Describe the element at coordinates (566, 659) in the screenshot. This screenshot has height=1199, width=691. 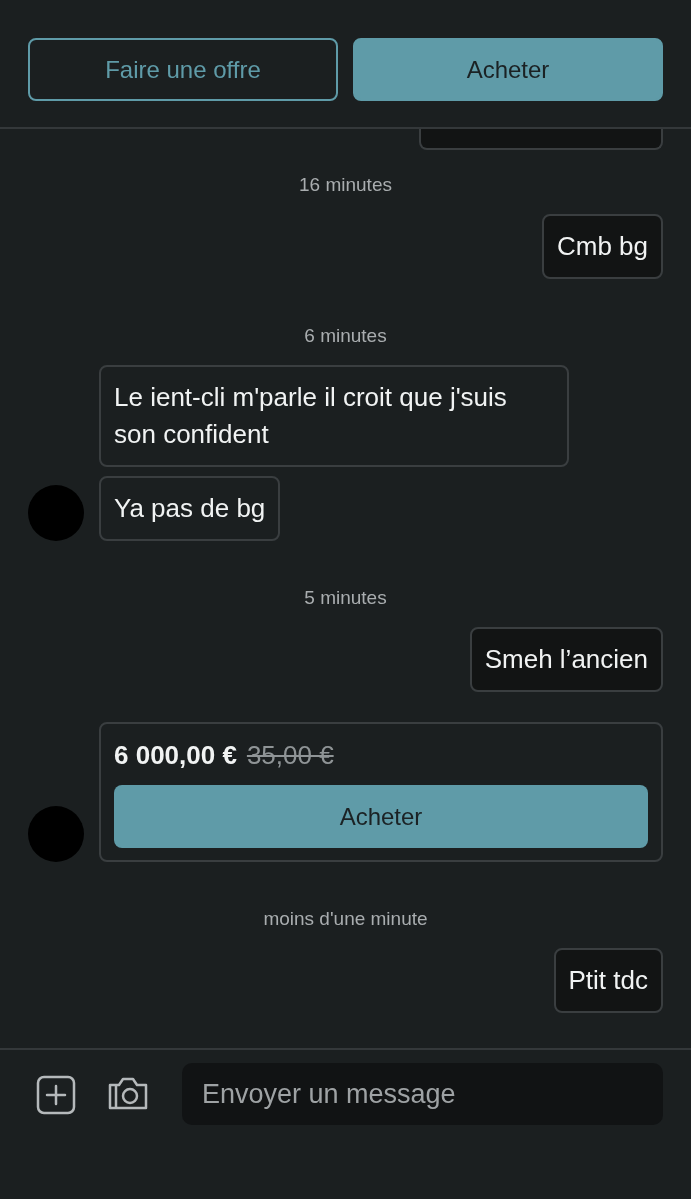
I see `sent-message: Smeh l’ancien` at that location.